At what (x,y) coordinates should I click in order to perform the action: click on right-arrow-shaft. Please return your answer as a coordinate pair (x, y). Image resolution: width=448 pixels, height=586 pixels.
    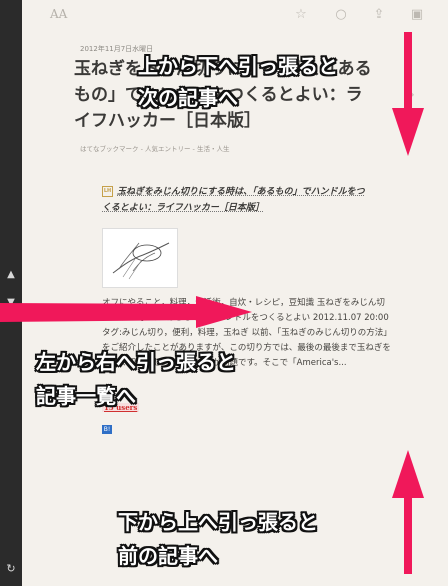
    Looking at the image, I should click on (100, 312).